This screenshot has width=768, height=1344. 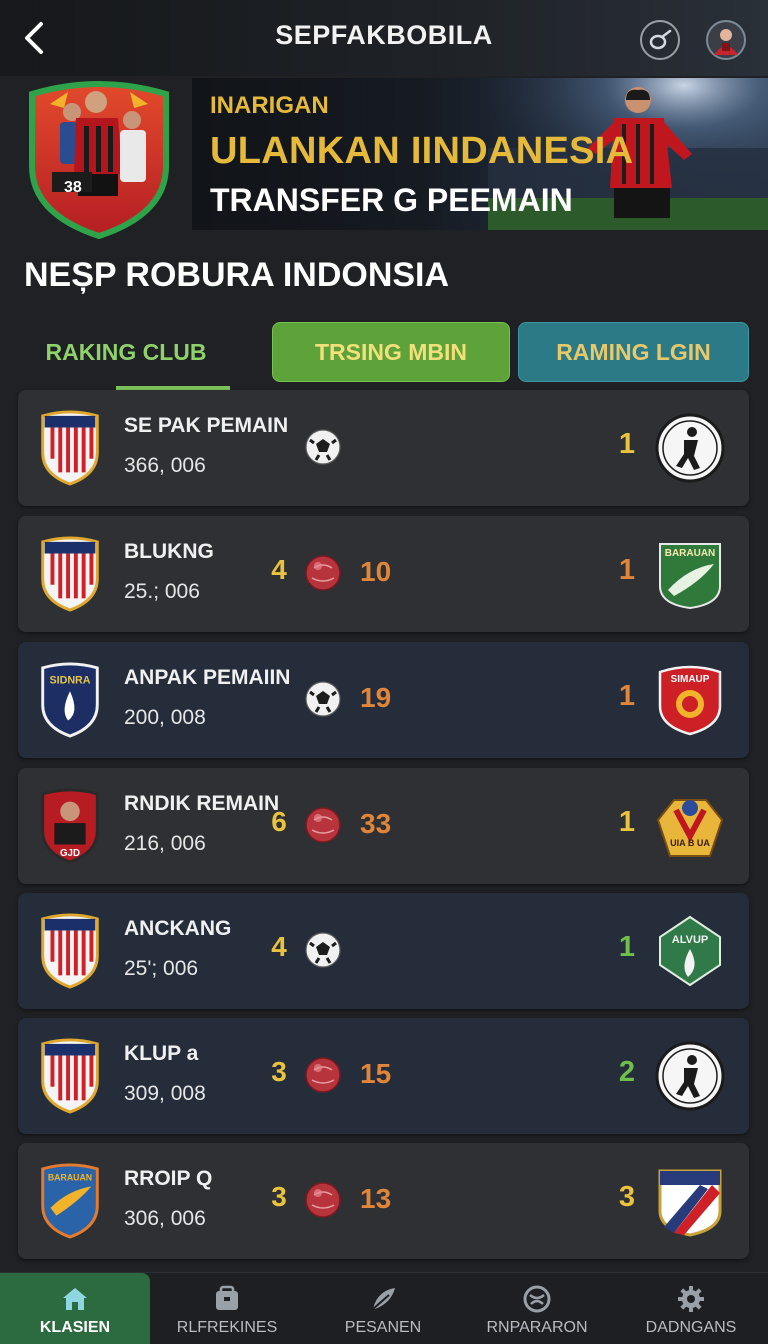 I want to click on tab-label: TRSING MBIN, so click(x=391, y=351).